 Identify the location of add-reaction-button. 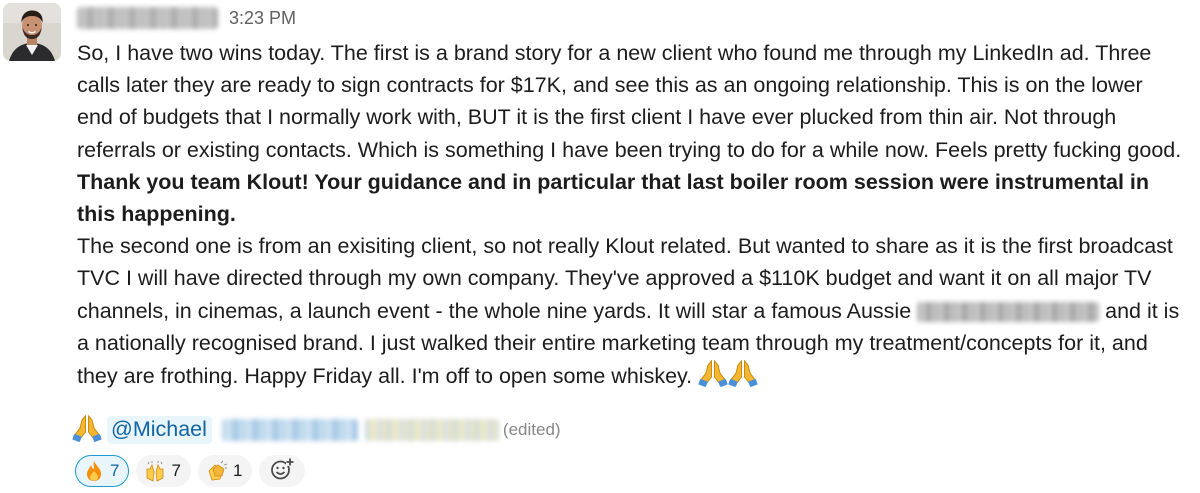
(282, 471).